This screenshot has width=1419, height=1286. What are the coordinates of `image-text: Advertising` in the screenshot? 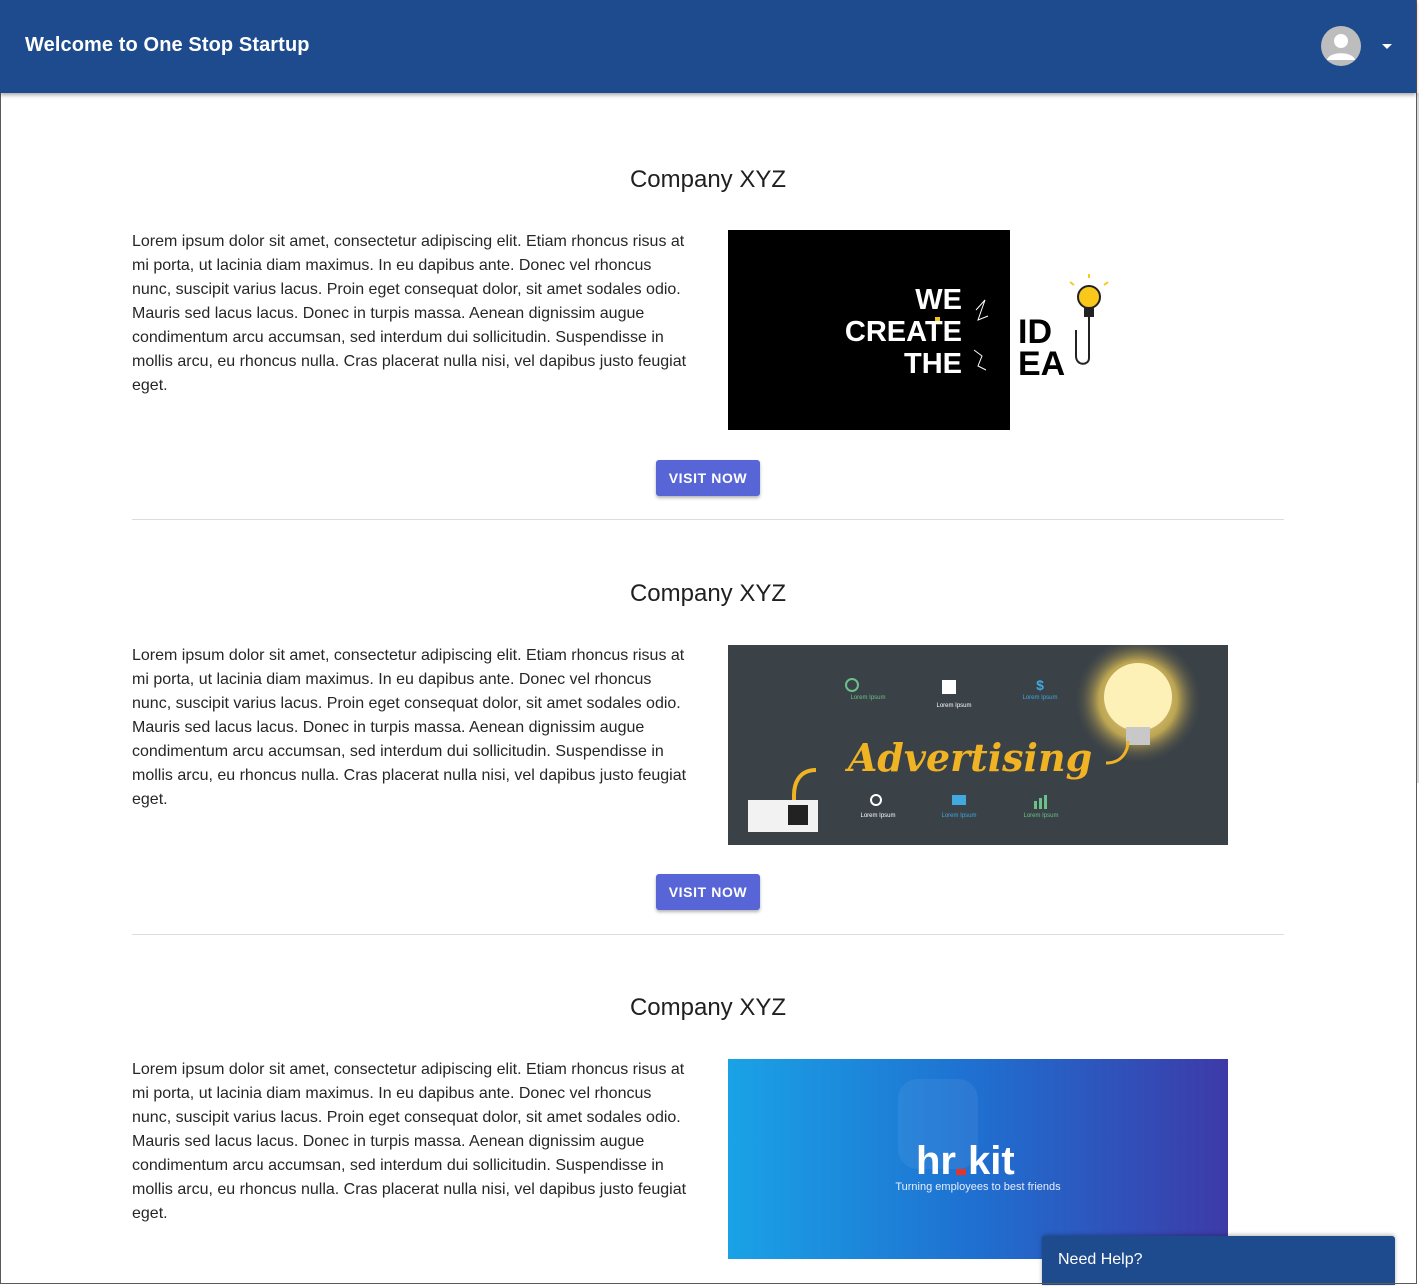 It's located at (968, 757).